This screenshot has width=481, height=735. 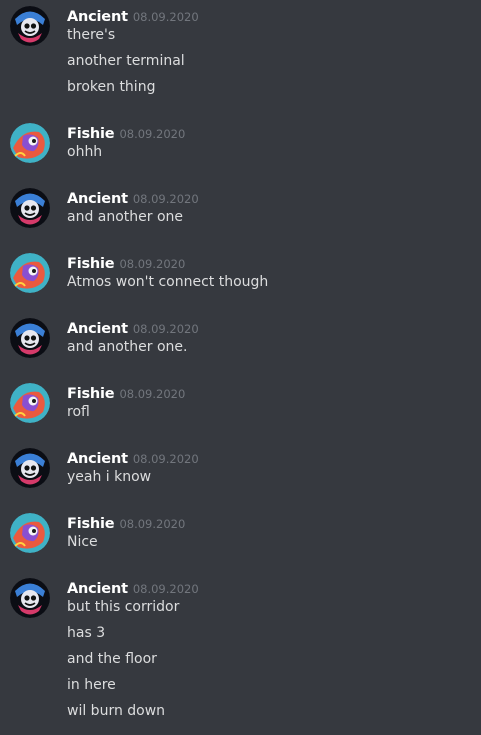 I want to click on message-content: and another one, so click(x=125, y=221).